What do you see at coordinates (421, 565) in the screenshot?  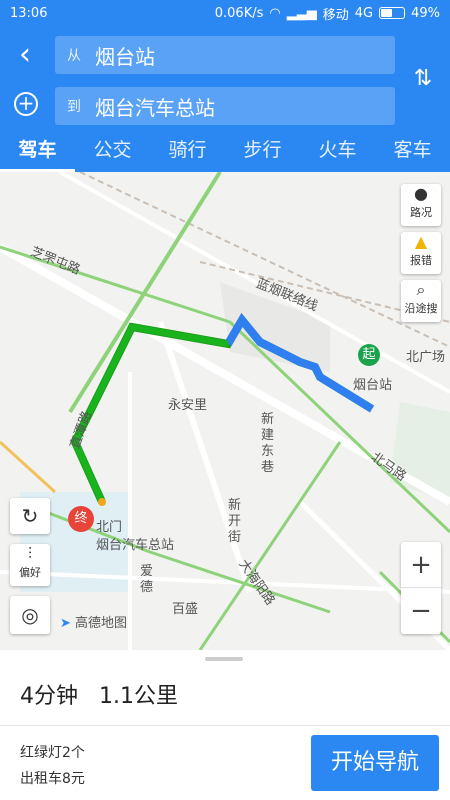 I see `zoom-in-button: +` at bounding box center [421, 565].